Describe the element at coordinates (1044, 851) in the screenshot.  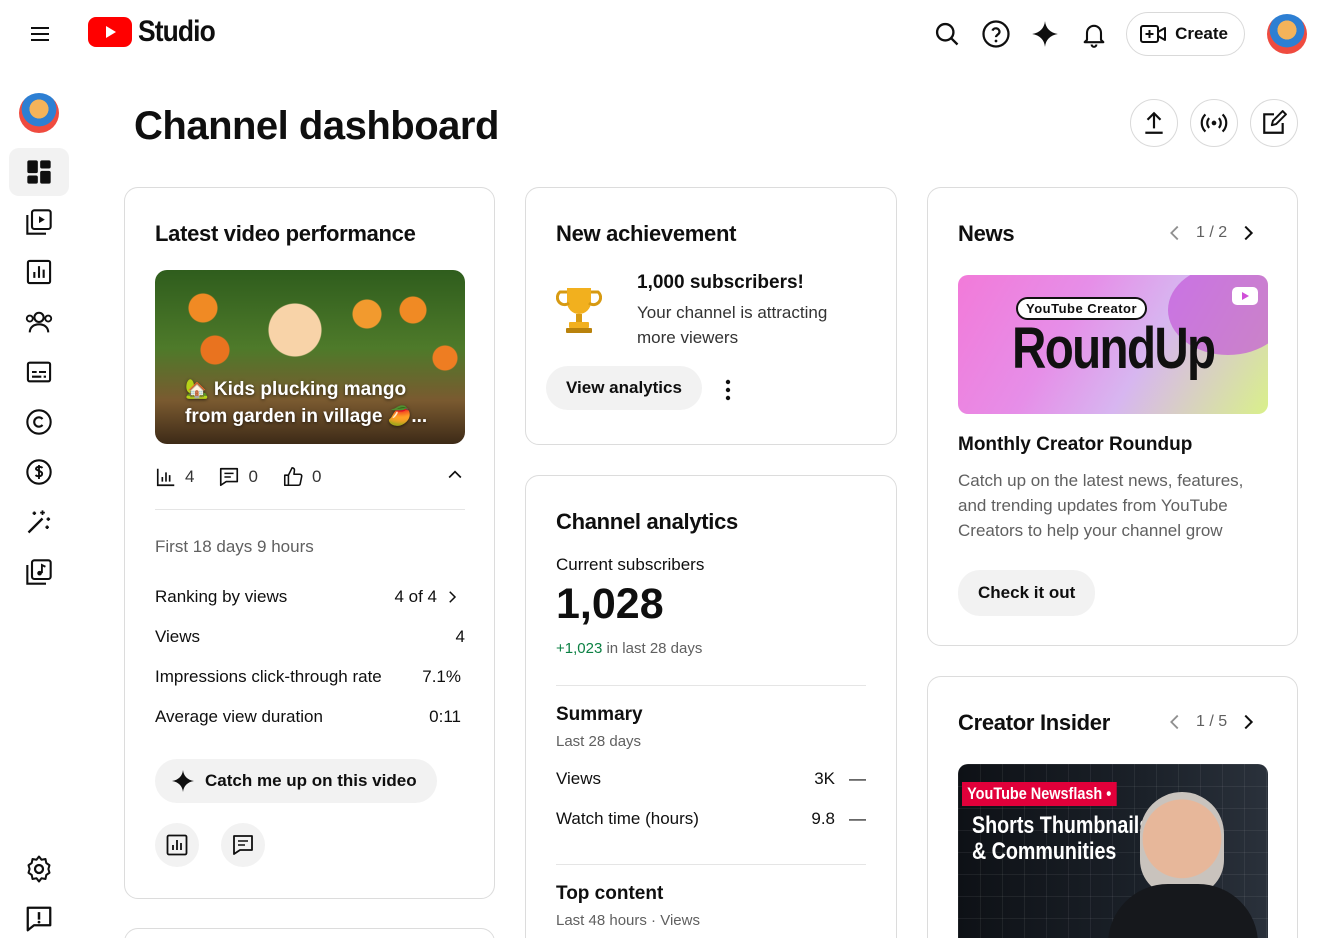
I see `banner-line-2: & Communities` at that location.